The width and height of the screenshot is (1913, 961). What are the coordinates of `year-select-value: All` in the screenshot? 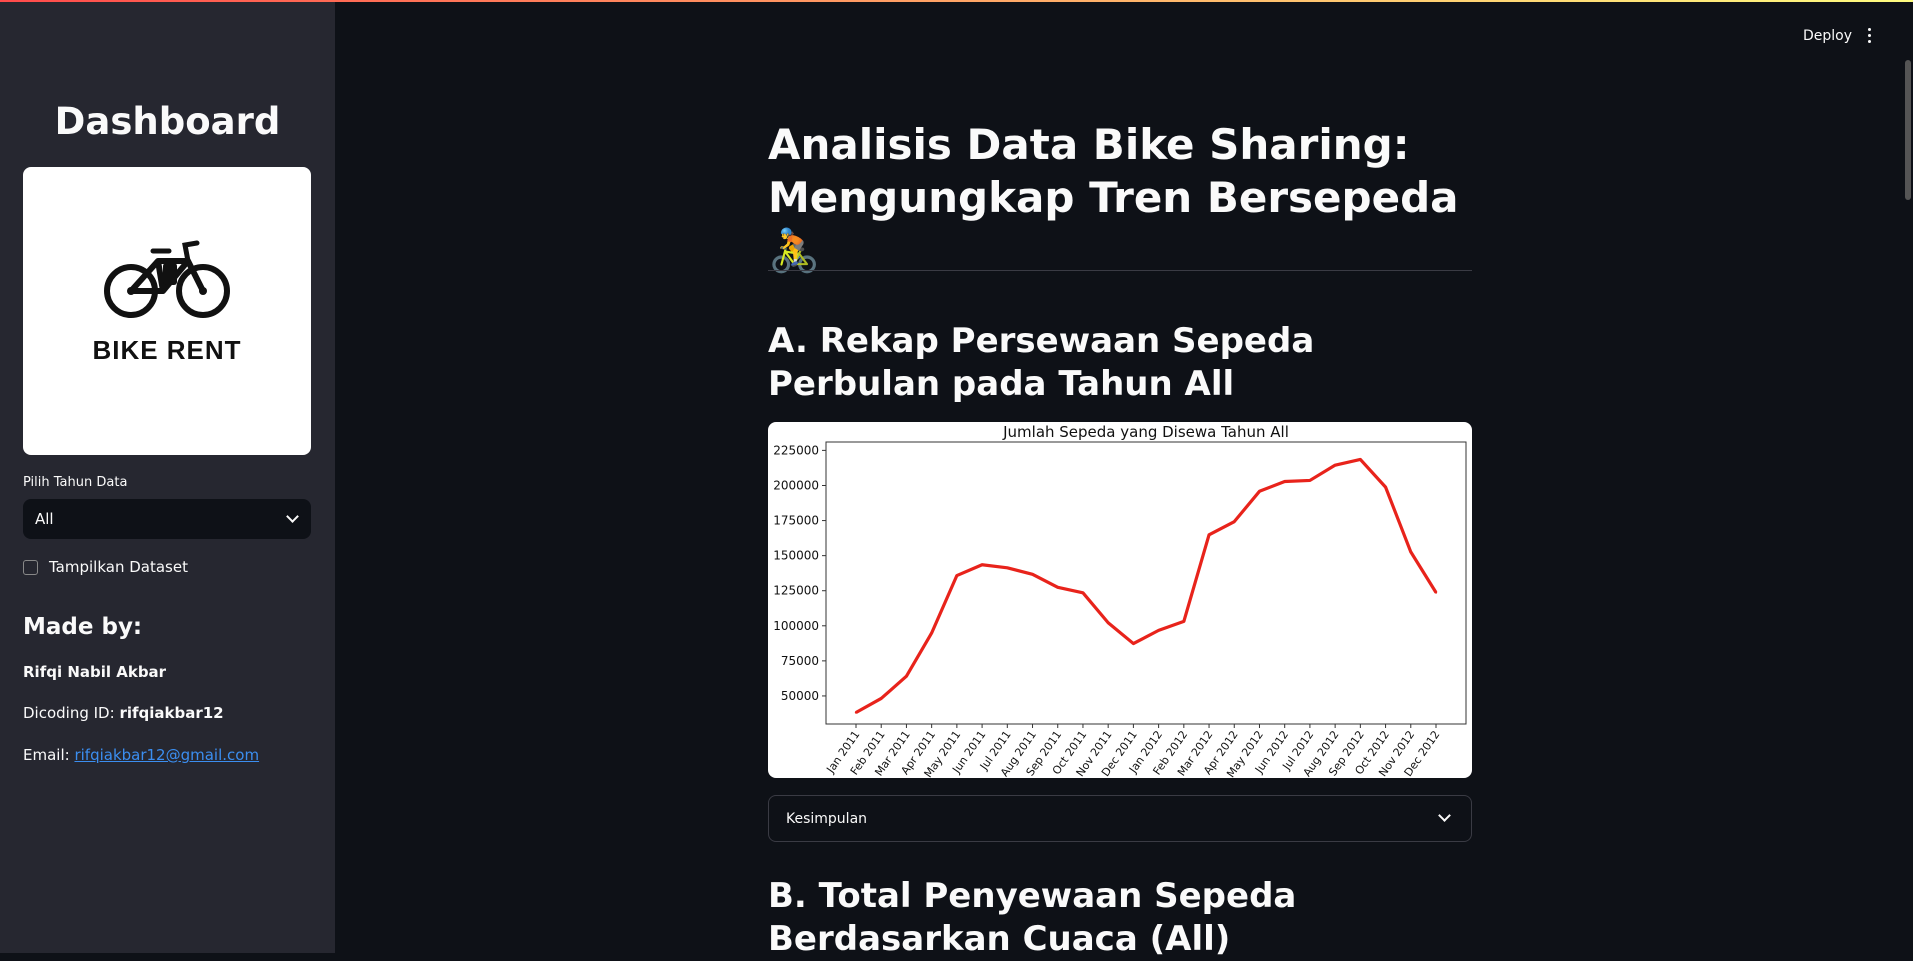 It's located at (44, 519).